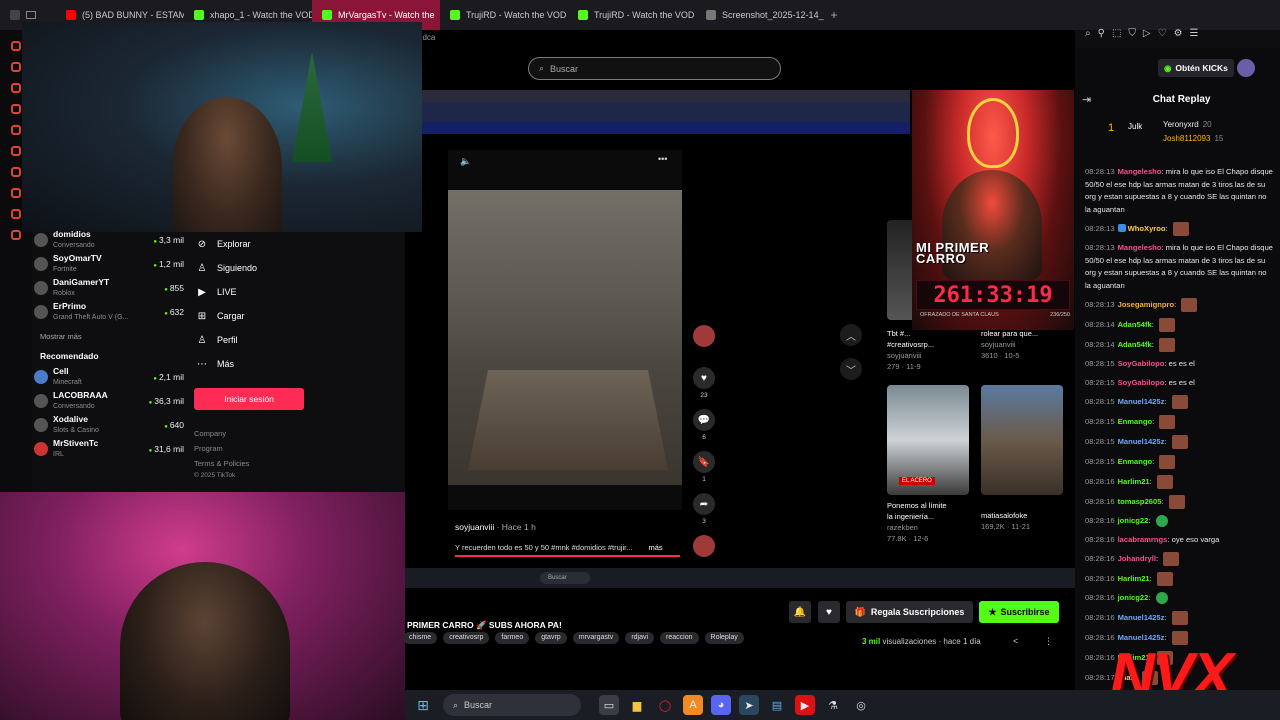 This screenshot has width=1280, height=720. Describe the element at coordinates (851, 335) in the screenshot. I see `previous-video-button: ︿` at that location.